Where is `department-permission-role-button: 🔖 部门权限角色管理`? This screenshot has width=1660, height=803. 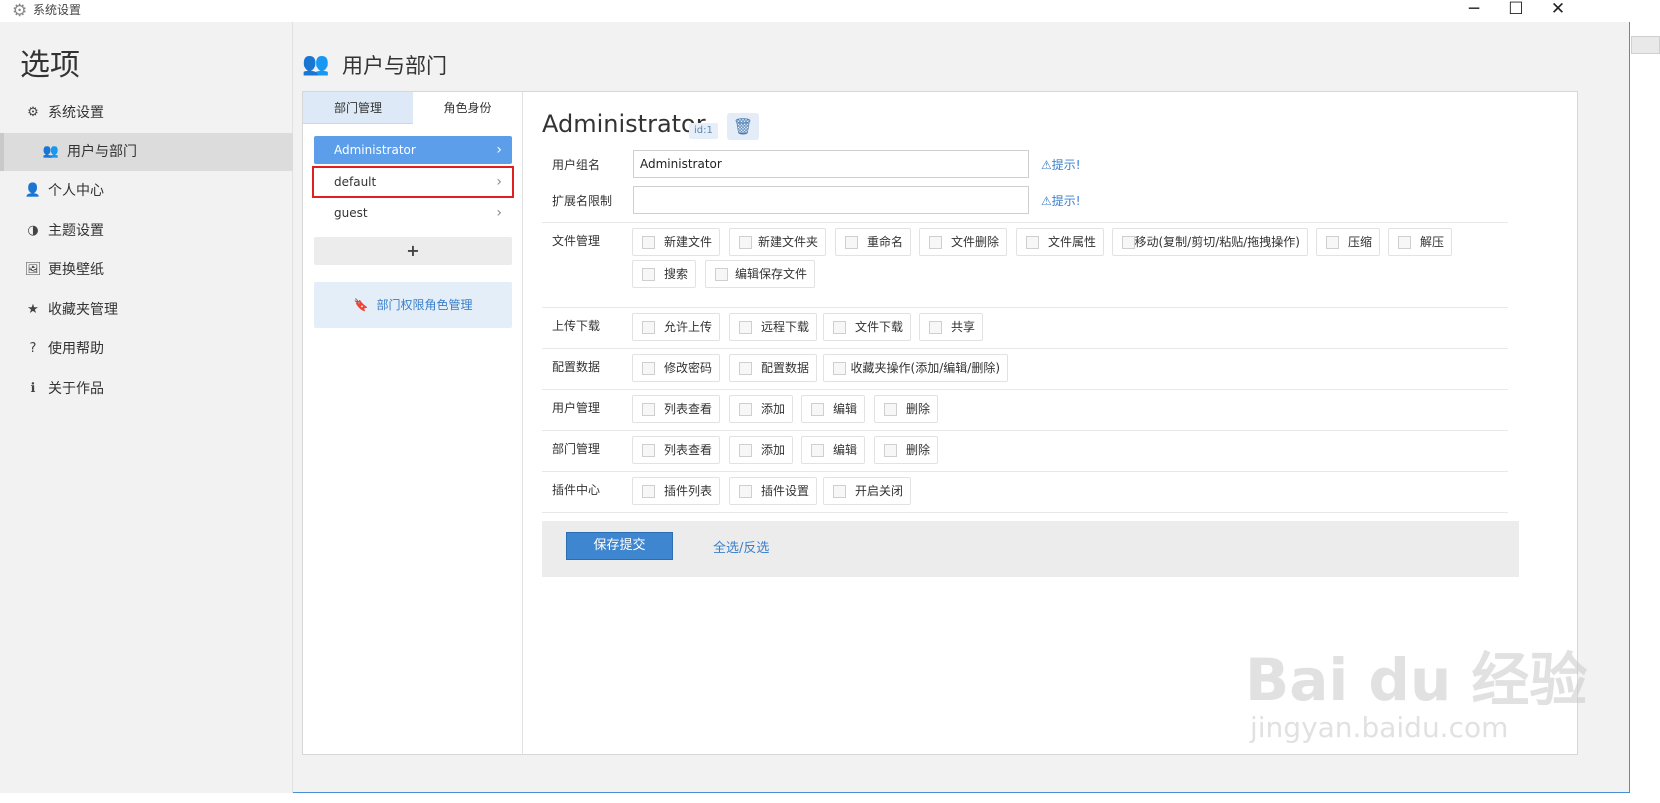 department-permission-role-button: 🔖 部门权限角色管理 is located at coordinates (413, 305).